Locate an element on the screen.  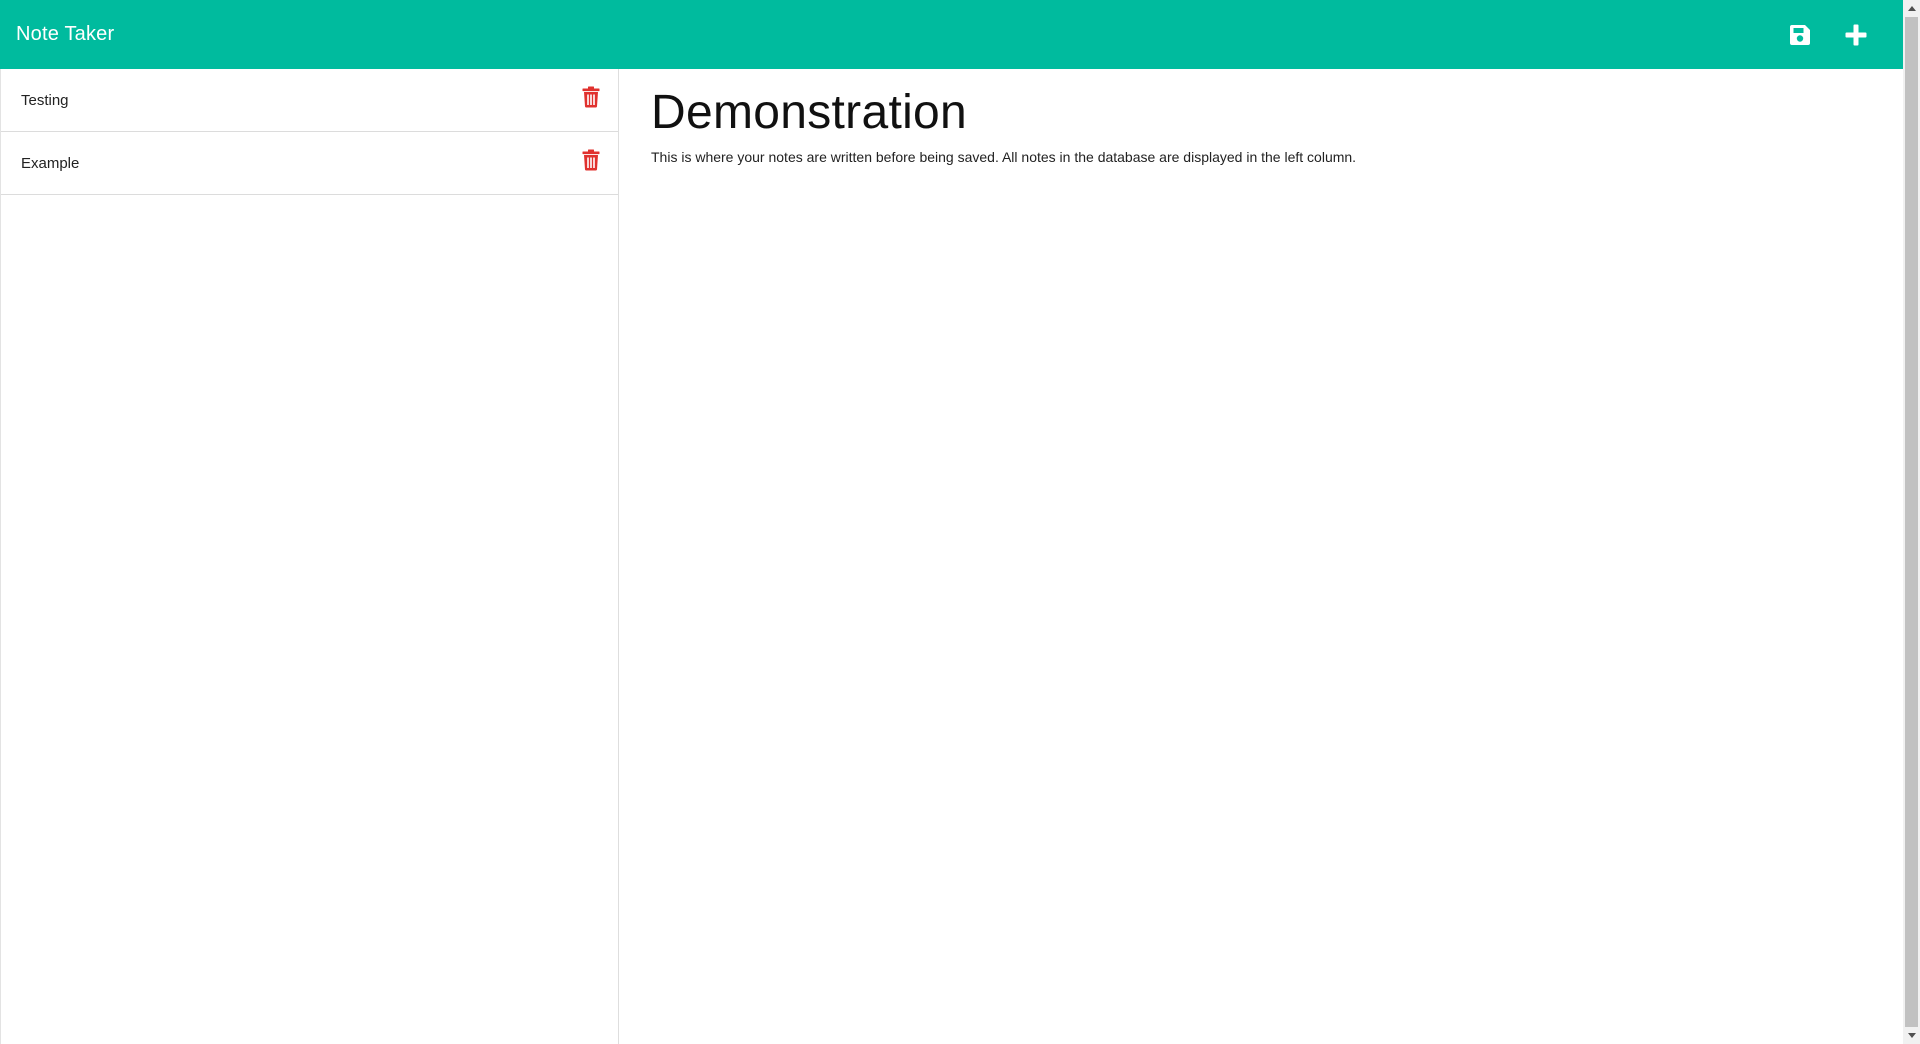
new-note-button is located at coordinates (1856, 35).